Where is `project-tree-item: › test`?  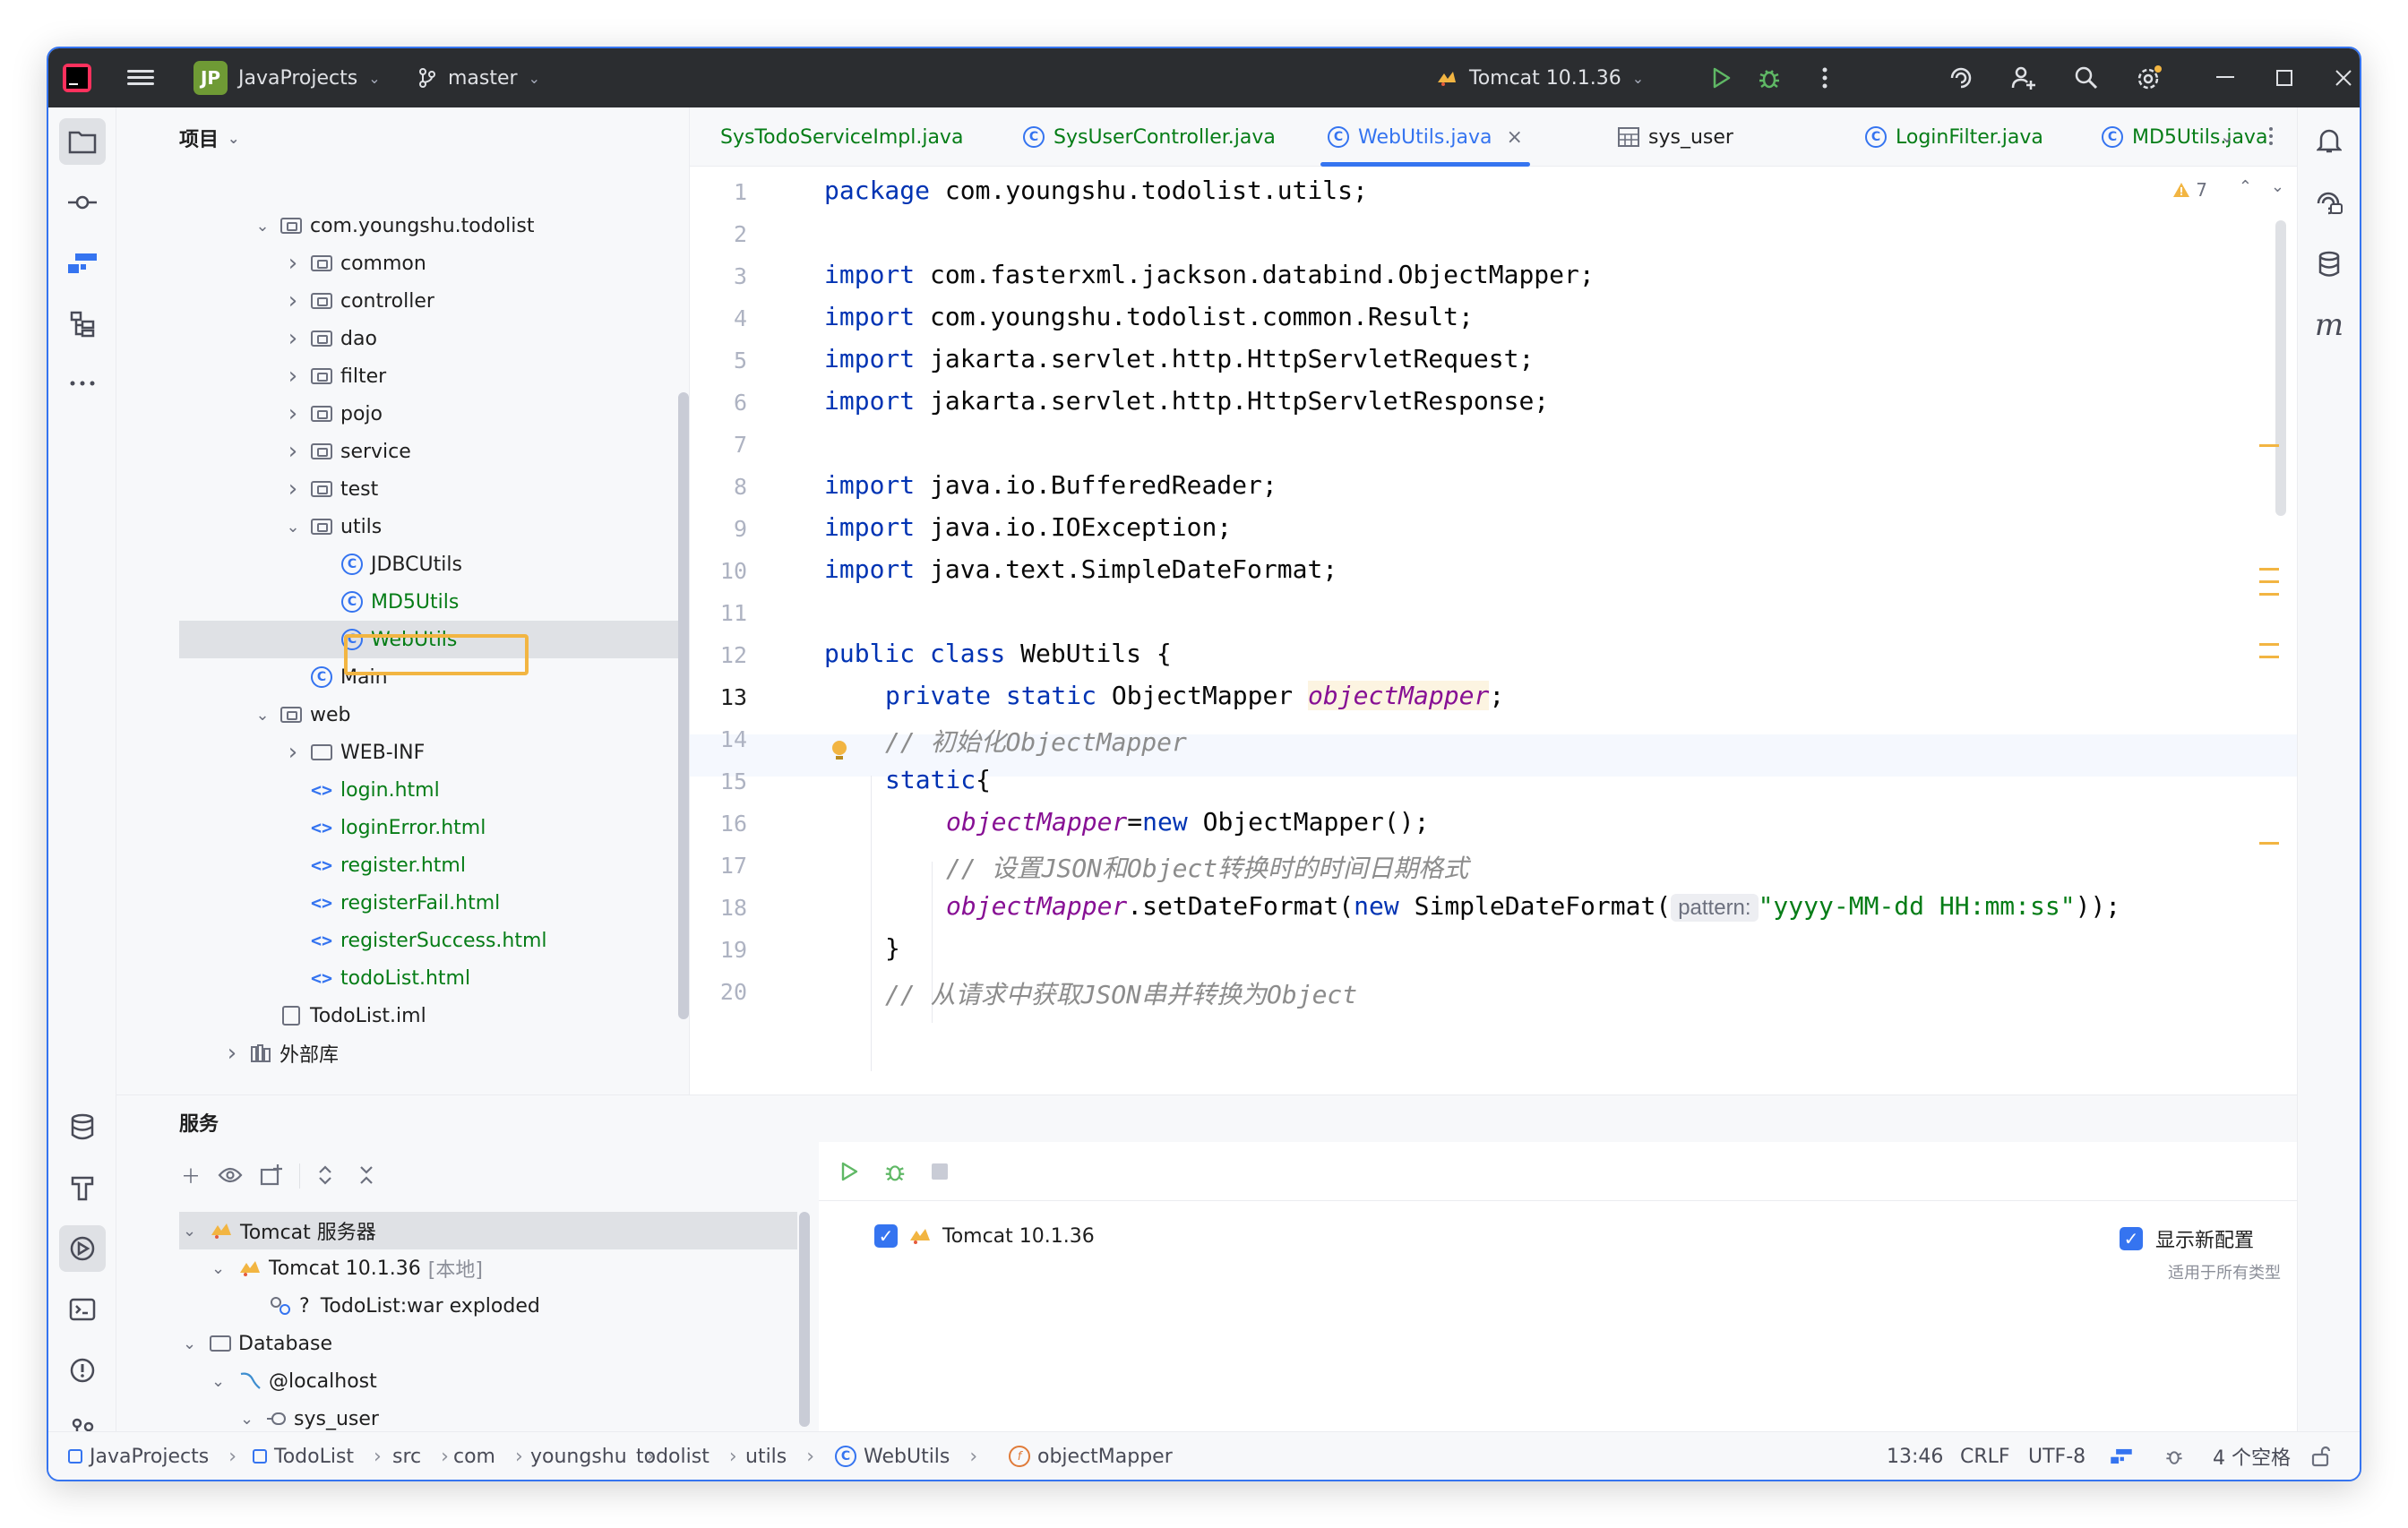 project-tree-item: › test is located at coordinates (398, 489).